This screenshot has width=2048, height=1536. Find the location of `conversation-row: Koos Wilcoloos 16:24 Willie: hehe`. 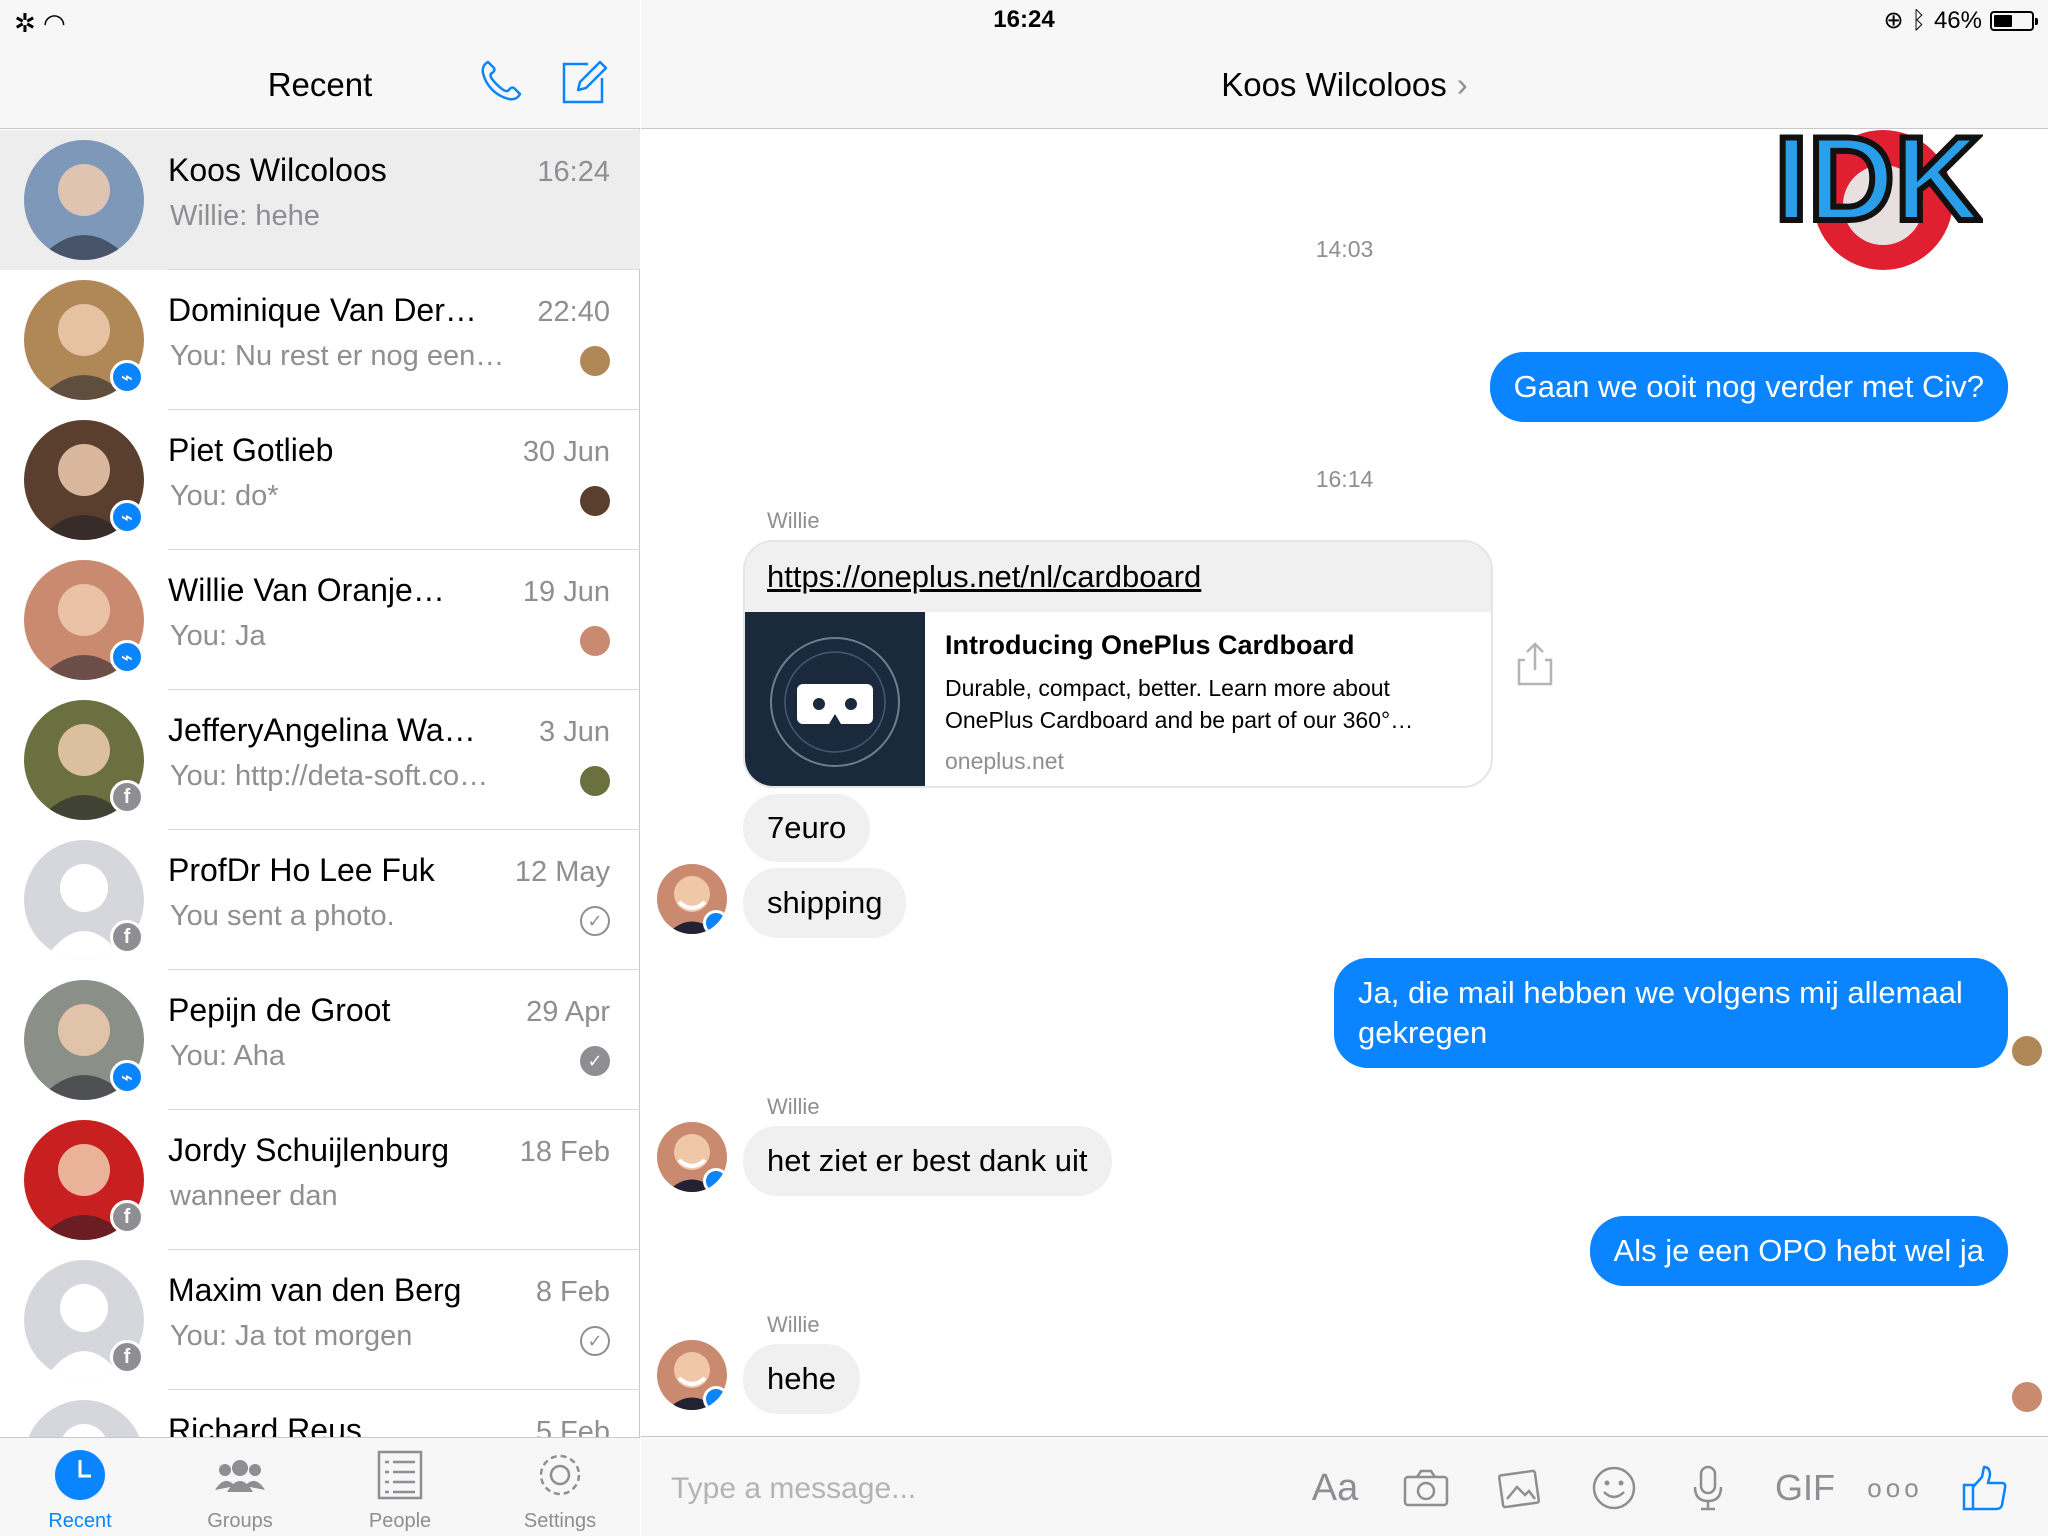

conversation-row: Koos Wilcoloos 16:24 Willie: hehe is located at coordinates (320, 200).